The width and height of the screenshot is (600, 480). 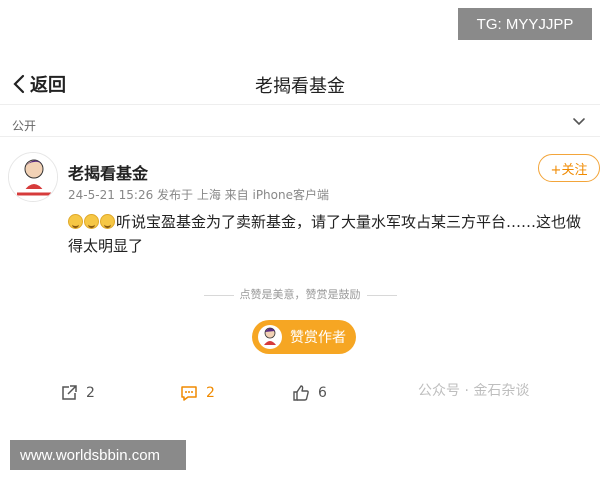 What do you see at coordinates (108, 172) in the screenshot?
I see `author-name: 老揭看基金` at bounding box center [108, 172].